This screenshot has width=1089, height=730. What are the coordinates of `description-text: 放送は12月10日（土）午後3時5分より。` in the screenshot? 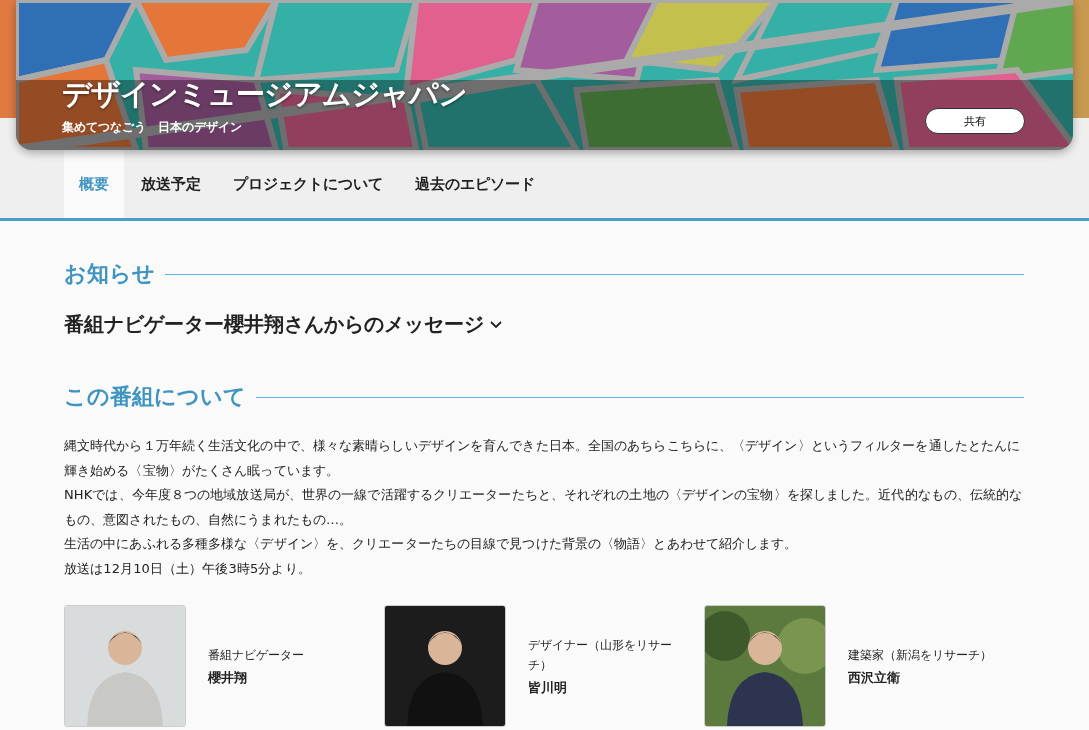 It's located at (188, 568).